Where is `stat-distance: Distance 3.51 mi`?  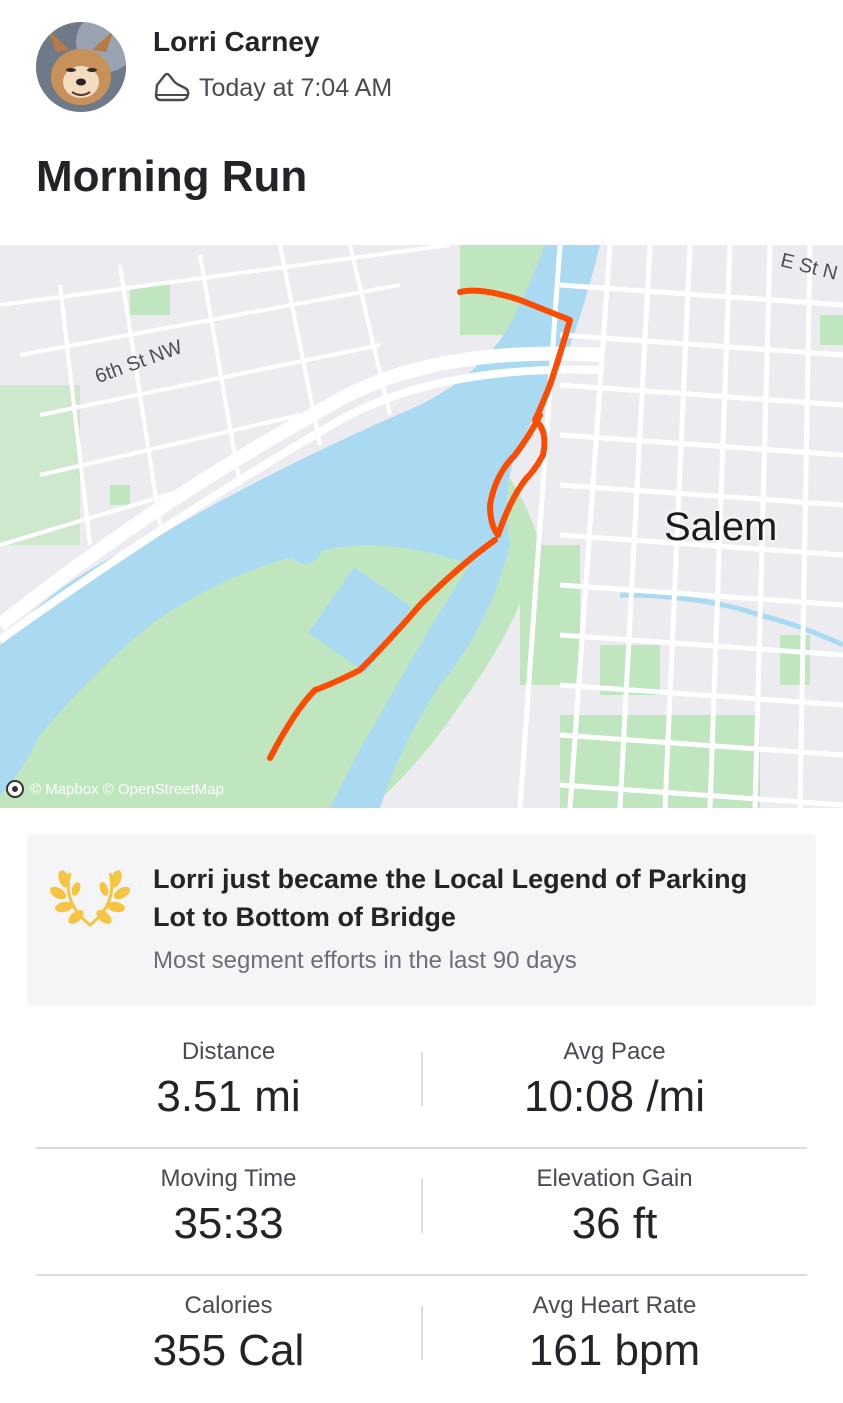 stat-distance: Distance 3.51 mi is located at coordinates (228, 1072).